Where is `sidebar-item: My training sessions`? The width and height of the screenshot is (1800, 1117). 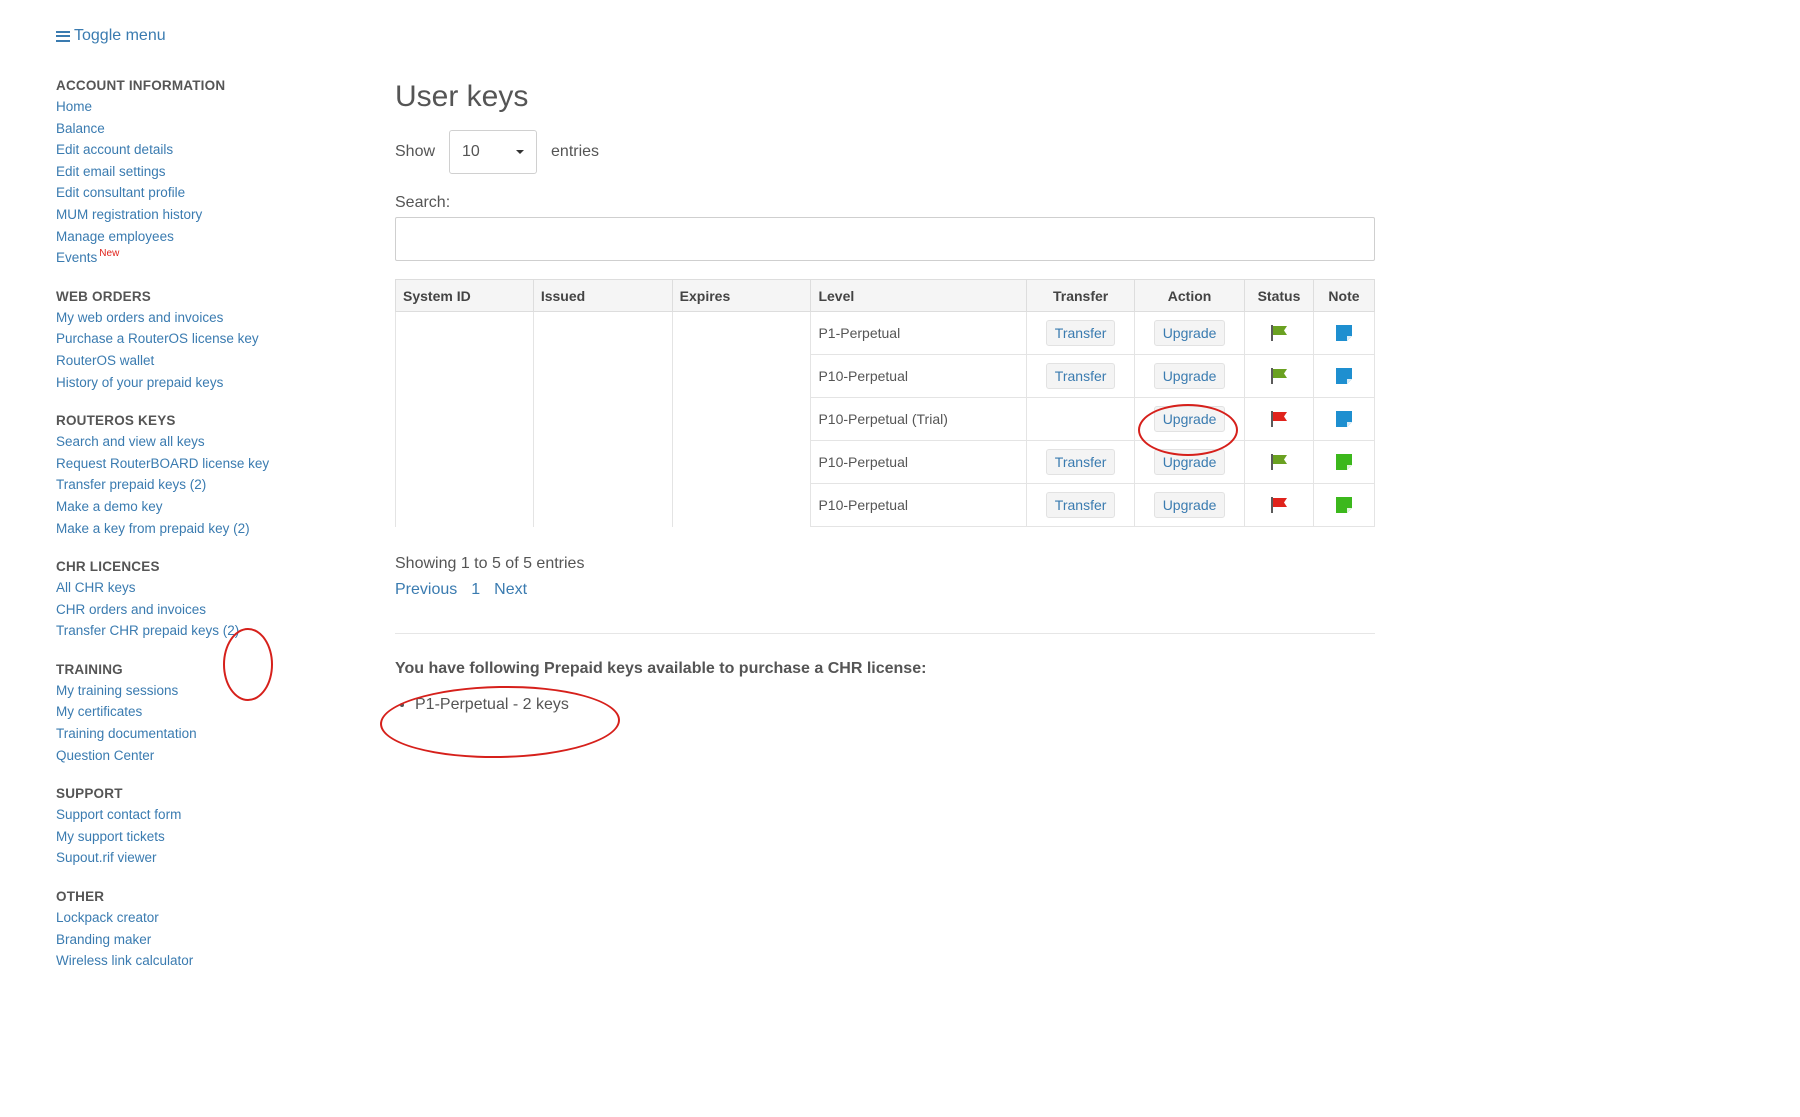 sidebar-item: My training sessions is located at coordinates (196, 691).